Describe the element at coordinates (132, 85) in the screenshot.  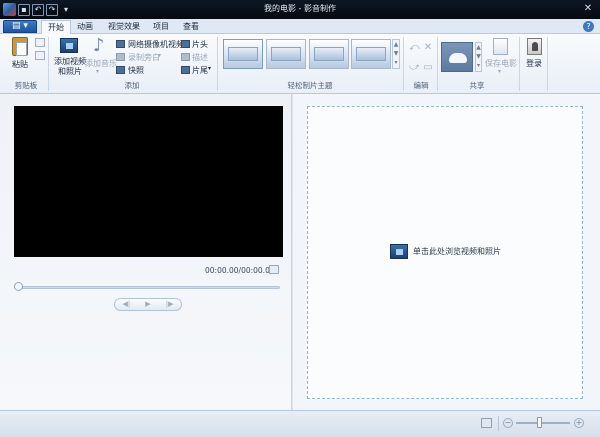
I see `add-group-label: 添加` at that location.